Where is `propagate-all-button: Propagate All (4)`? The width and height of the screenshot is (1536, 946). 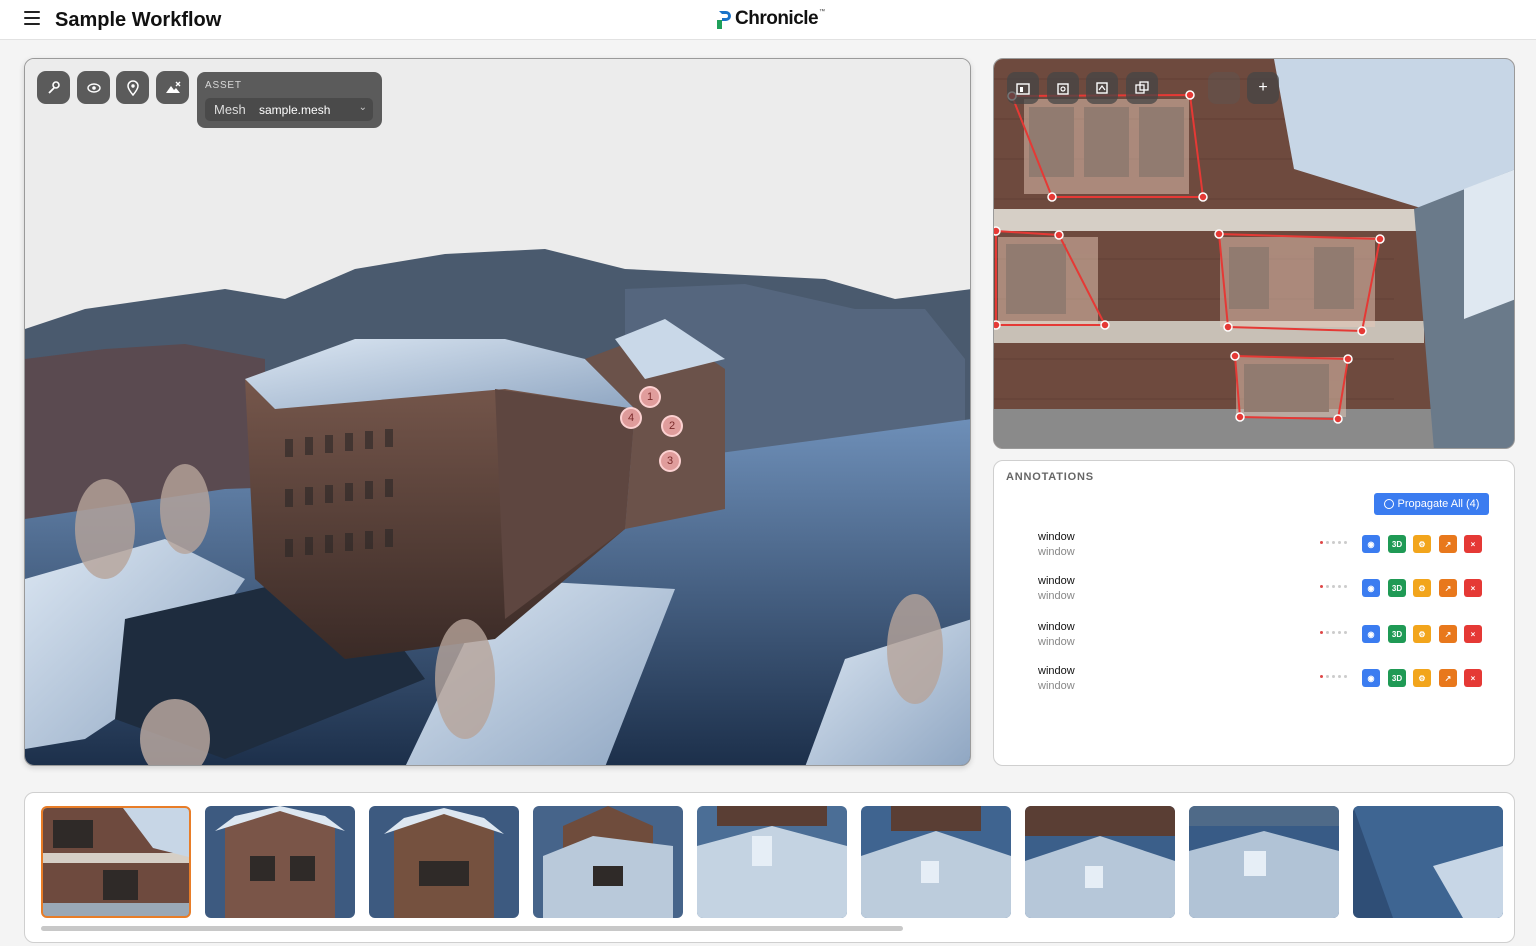
propagate-all-button: Propagate All (4) is located at coordinates (1431, 504).